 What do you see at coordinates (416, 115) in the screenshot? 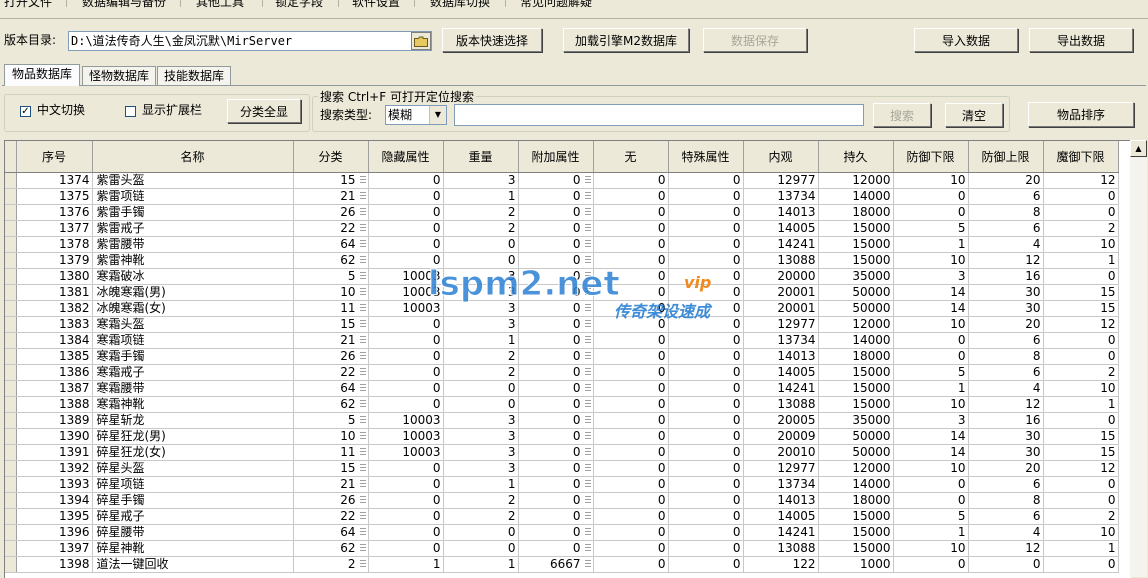
I see `search-type-select: 模糊 ▼` at bounding box center [416, 115].